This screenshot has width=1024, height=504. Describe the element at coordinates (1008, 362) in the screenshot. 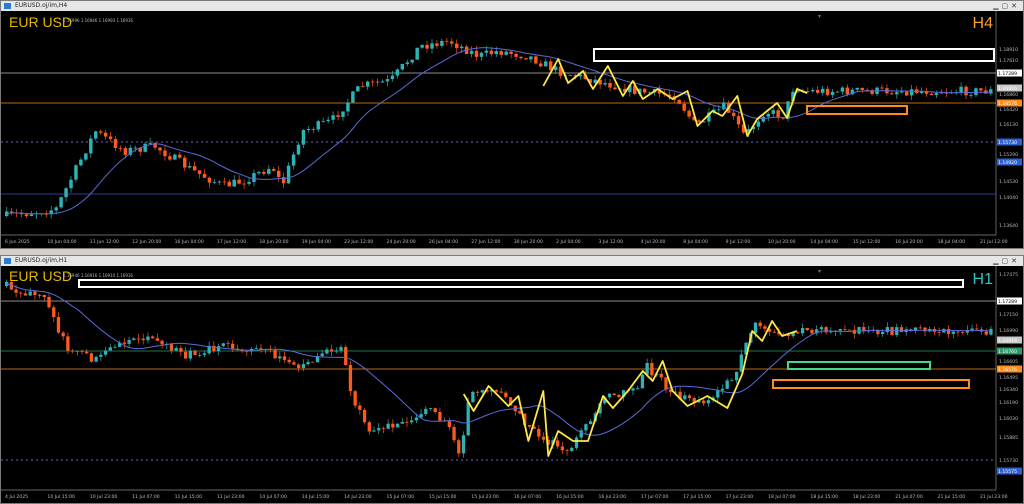

I see `price-label: 1.16605` at that location.